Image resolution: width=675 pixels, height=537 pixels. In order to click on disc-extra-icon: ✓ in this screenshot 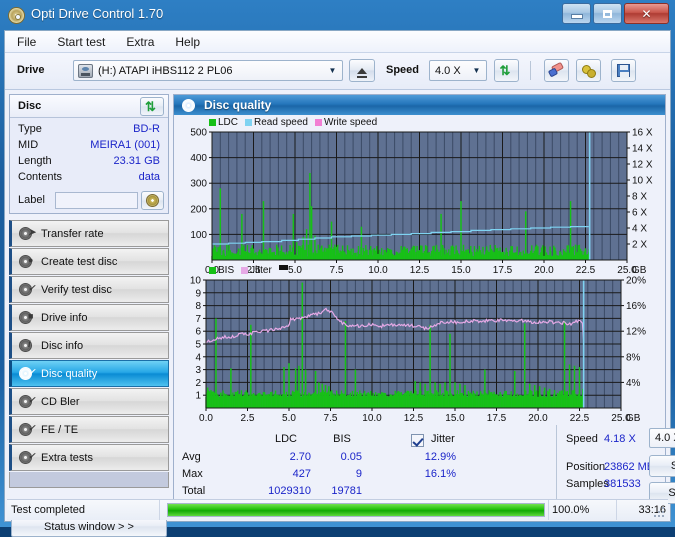, I will do `click(27, 457)`.